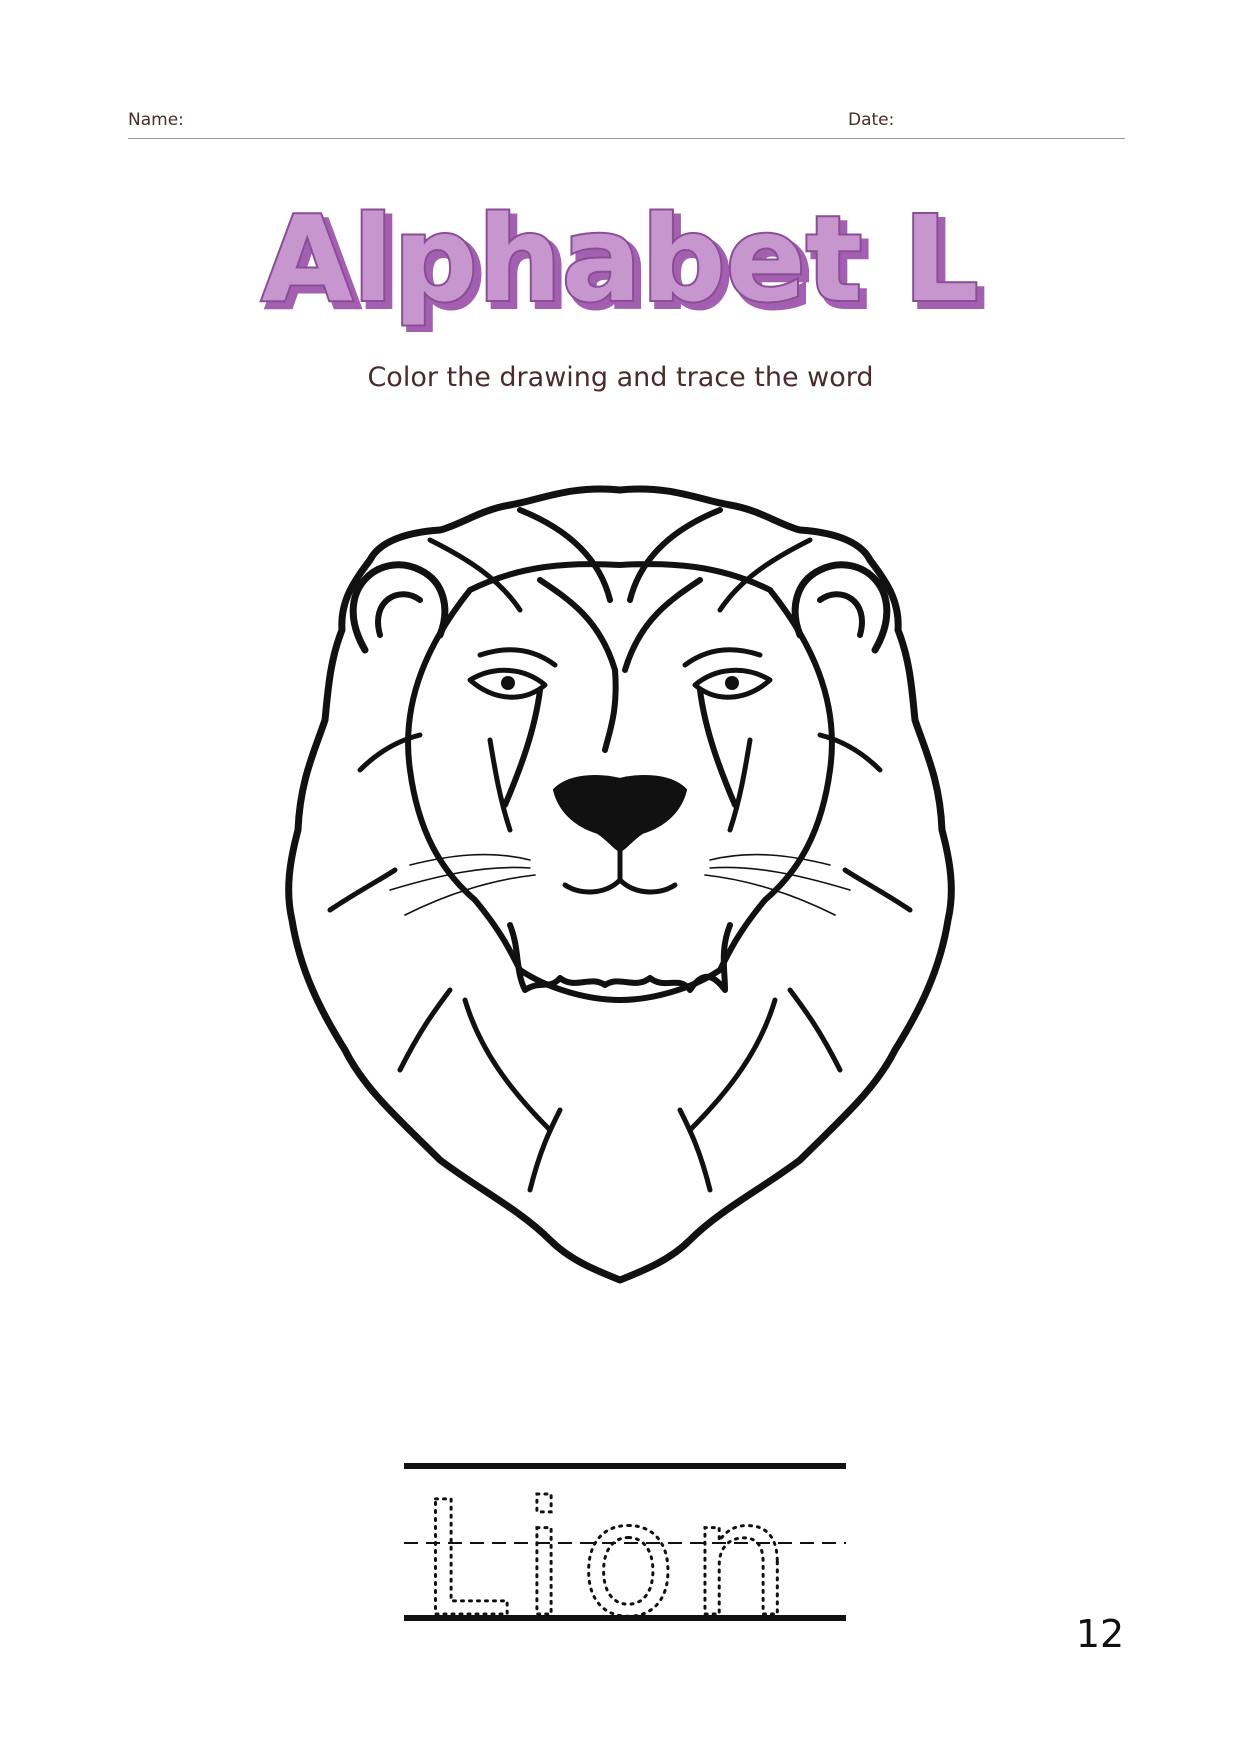  I want to click on tracing-area: Lion, so click(625, 1553).